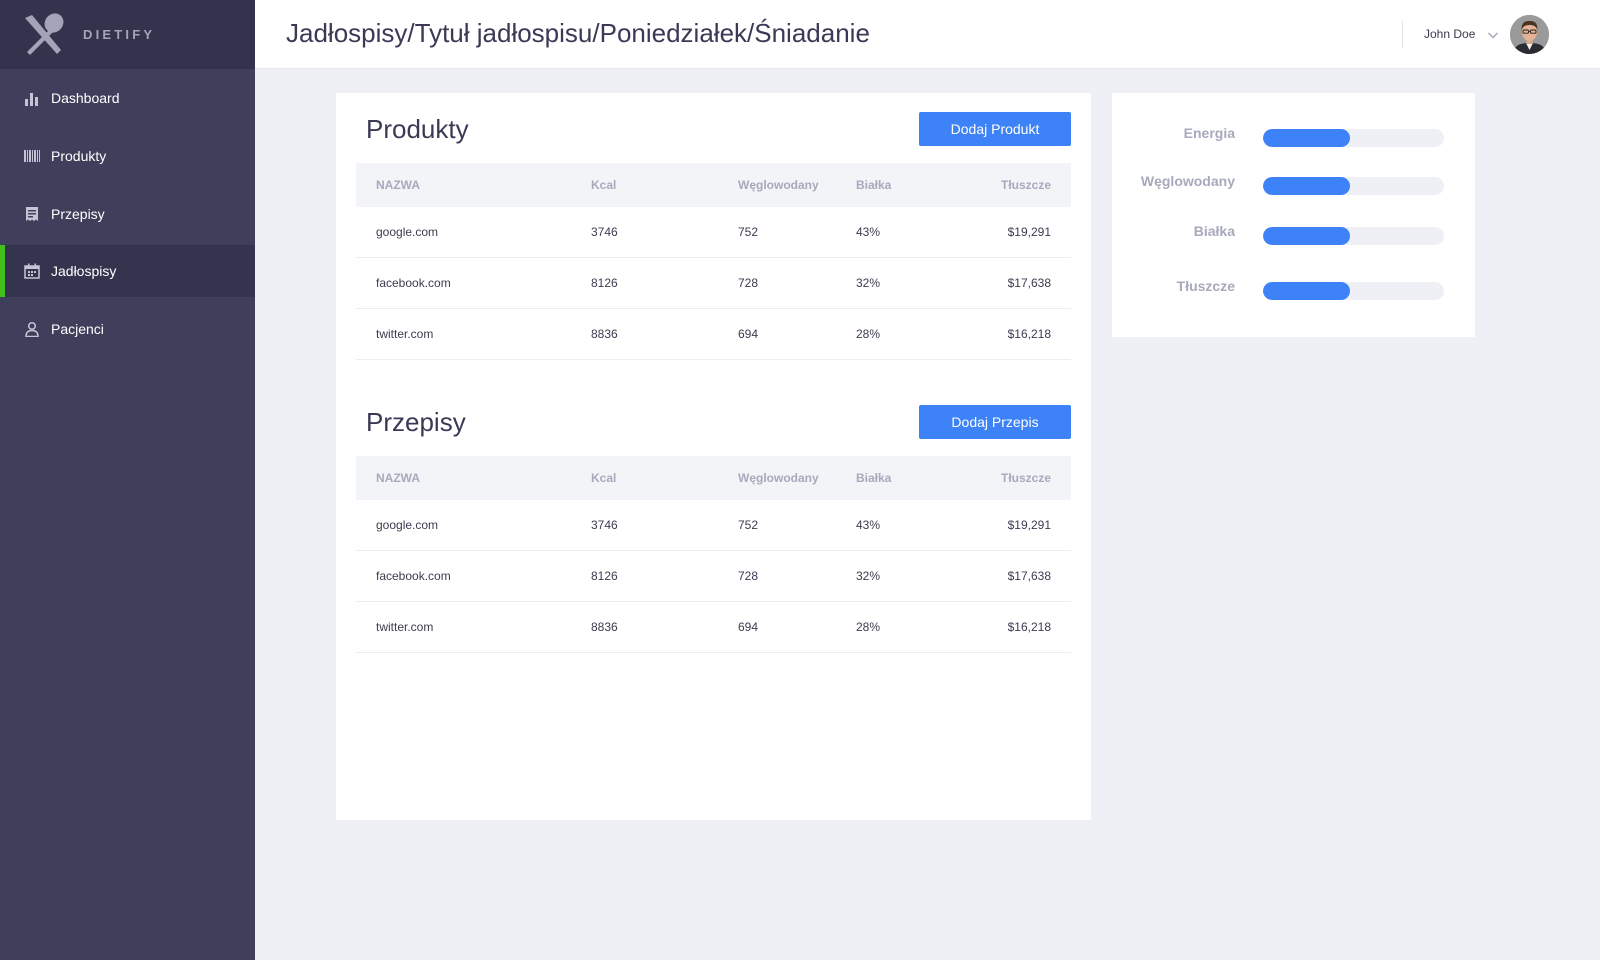  Describe the element at coordinates (78, 214) in the screenshot. I see `sidebar-item-label: Przepisy` at that location.